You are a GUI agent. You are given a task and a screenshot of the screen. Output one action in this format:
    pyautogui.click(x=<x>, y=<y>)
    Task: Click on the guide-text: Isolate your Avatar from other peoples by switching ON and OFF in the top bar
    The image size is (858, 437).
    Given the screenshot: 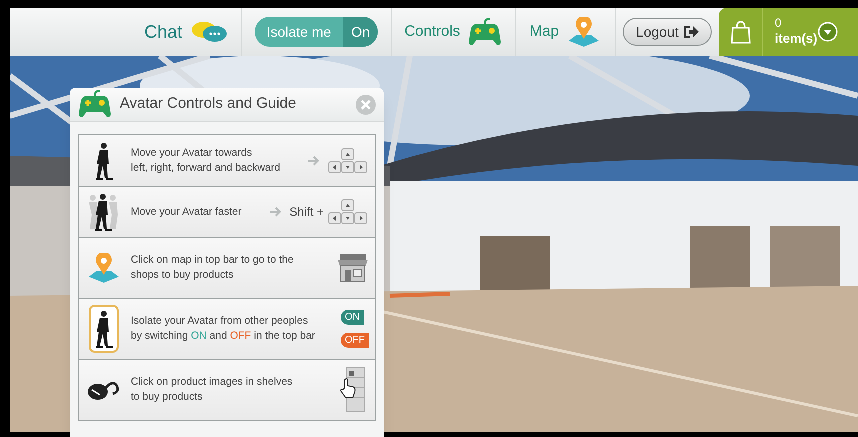 What is the action you would take?
    pyautogui.click(x=223, y=329)
    